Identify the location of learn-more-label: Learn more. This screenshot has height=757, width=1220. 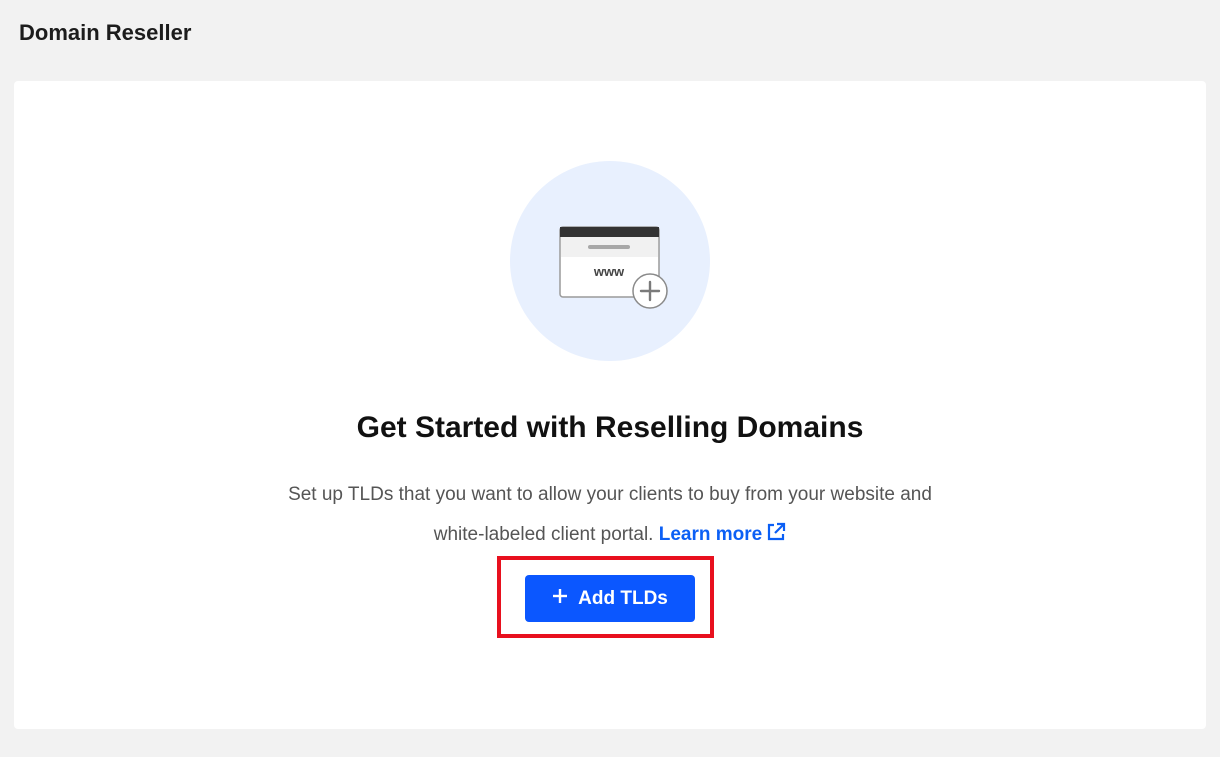
(710, 534).